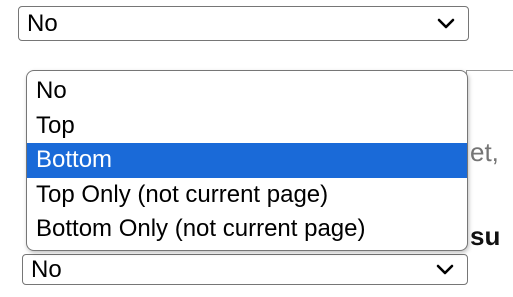 The image size is (513, 297). Describe the element at coordinates (485, 236) in the screenshot. I see `background-label: su` at that location.